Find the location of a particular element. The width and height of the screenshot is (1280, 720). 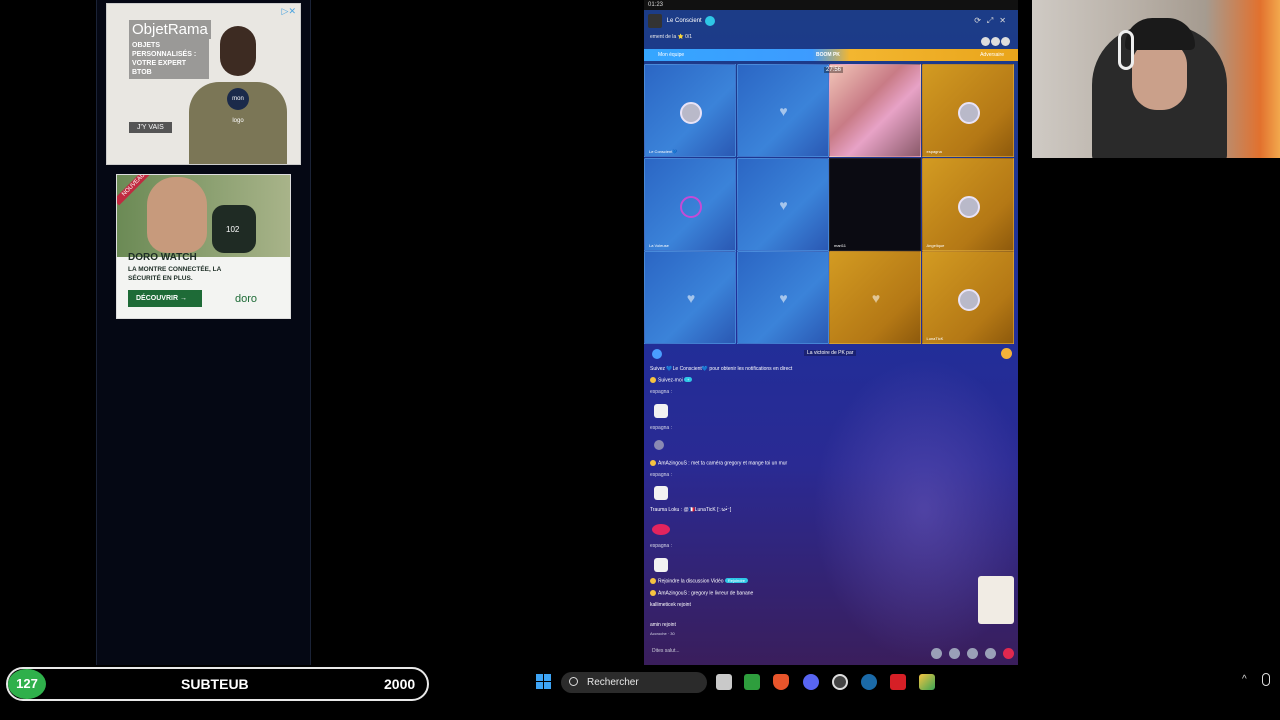

discord-icon is located at coordinates (811, 682).